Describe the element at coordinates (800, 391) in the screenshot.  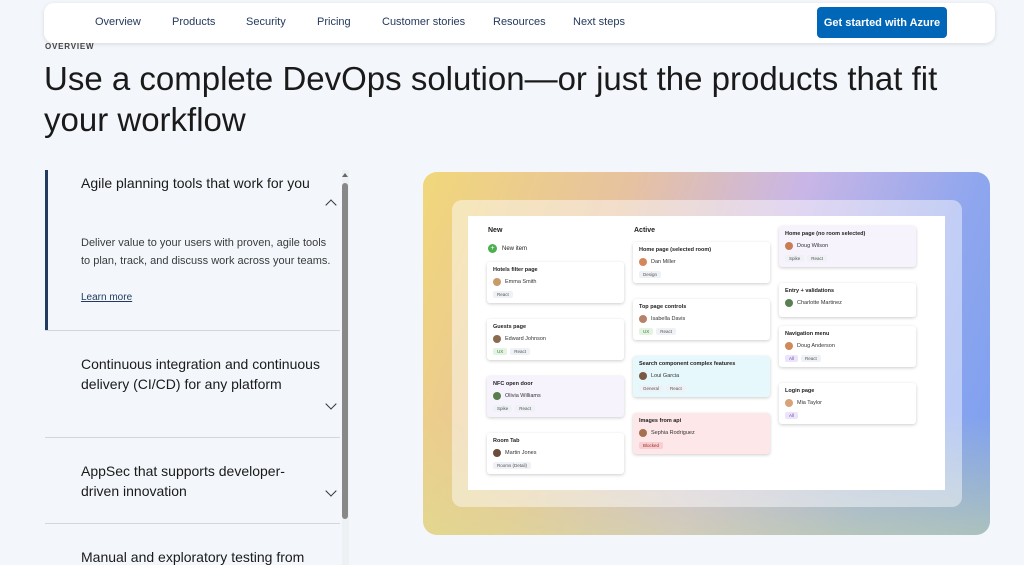
I see `card-title: Login page` at that location.